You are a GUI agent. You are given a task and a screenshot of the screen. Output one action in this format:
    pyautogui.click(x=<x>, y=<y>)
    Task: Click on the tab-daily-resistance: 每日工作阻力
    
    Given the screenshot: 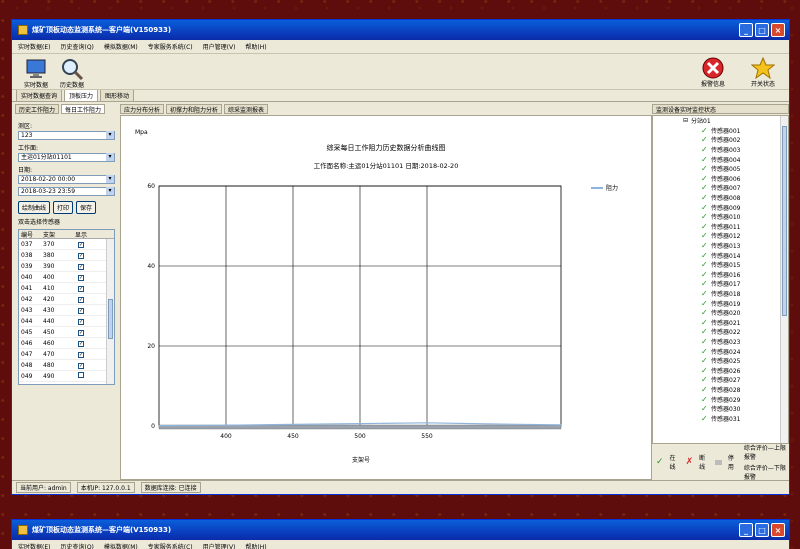 What is the action you would take?
    pyautogui.click(x=83, y=109)
    